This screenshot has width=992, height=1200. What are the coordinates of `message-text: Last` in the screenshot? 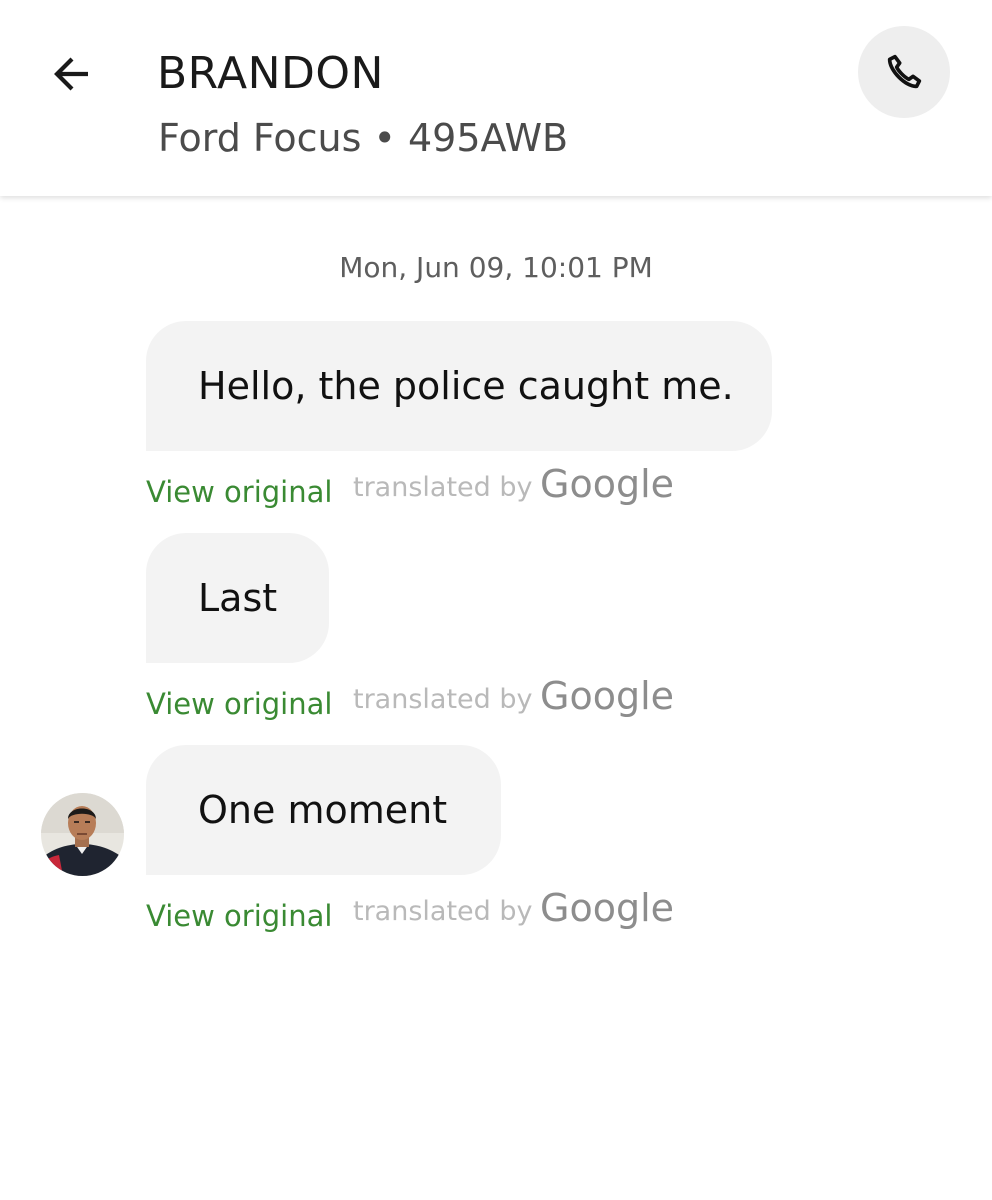 It's located at (238, 598).